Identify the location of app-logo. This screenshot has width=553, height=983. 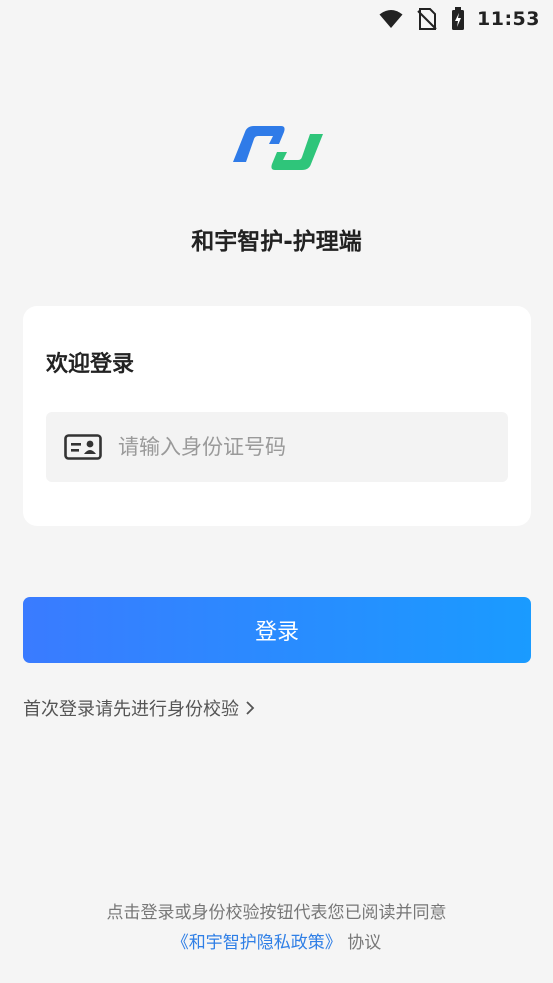
(278, 148).